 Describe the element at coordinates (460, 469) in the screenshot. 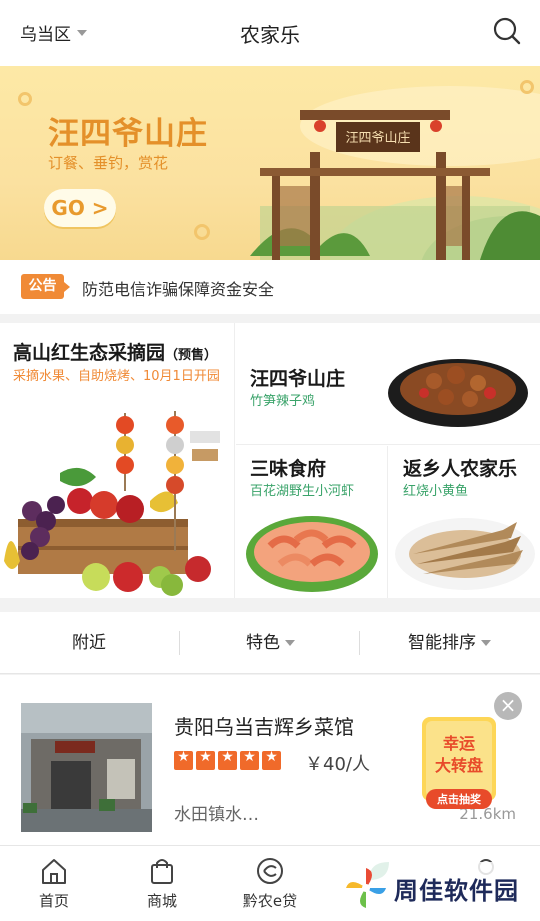

I see `featured-title: 返乡人农家乐` at that location.